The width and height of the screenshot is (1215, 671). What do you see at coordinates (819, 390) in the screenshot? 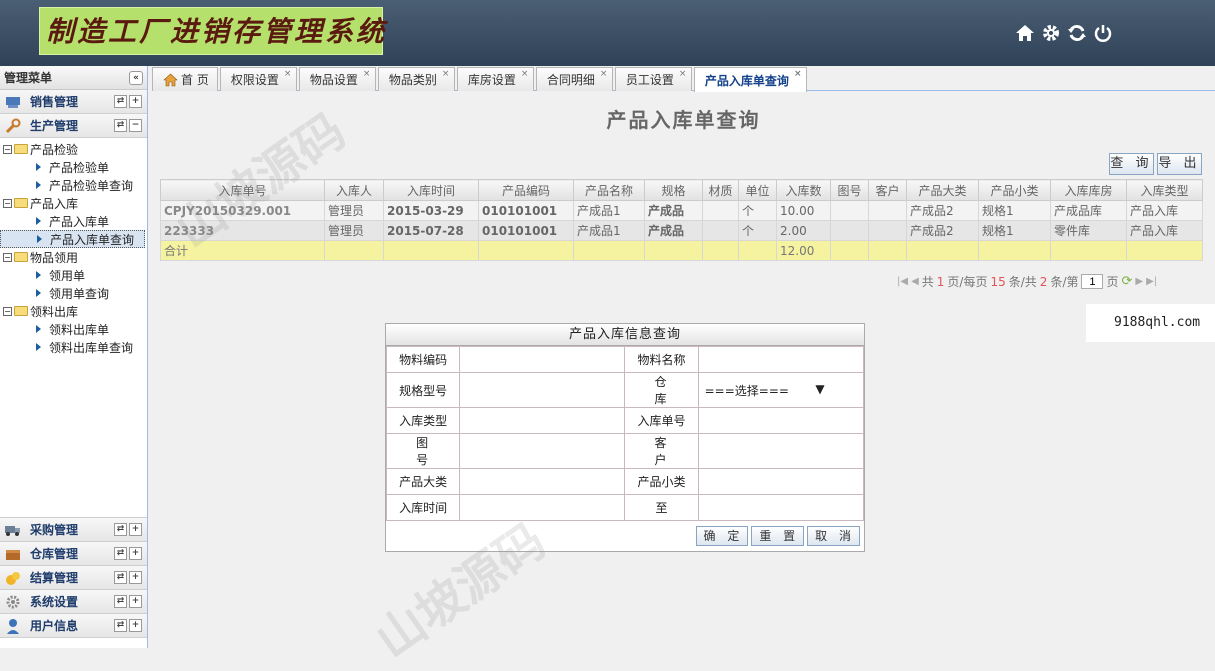
I see `dropdown-arrow-icon: ▼` at bounding box center [819, 390].